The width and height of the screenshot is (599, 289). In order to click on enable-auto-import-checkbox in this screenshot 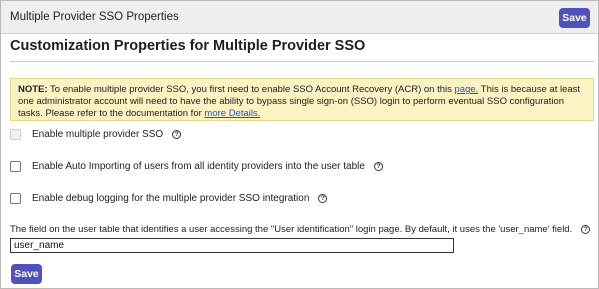, I will do `click(15, 166)`.